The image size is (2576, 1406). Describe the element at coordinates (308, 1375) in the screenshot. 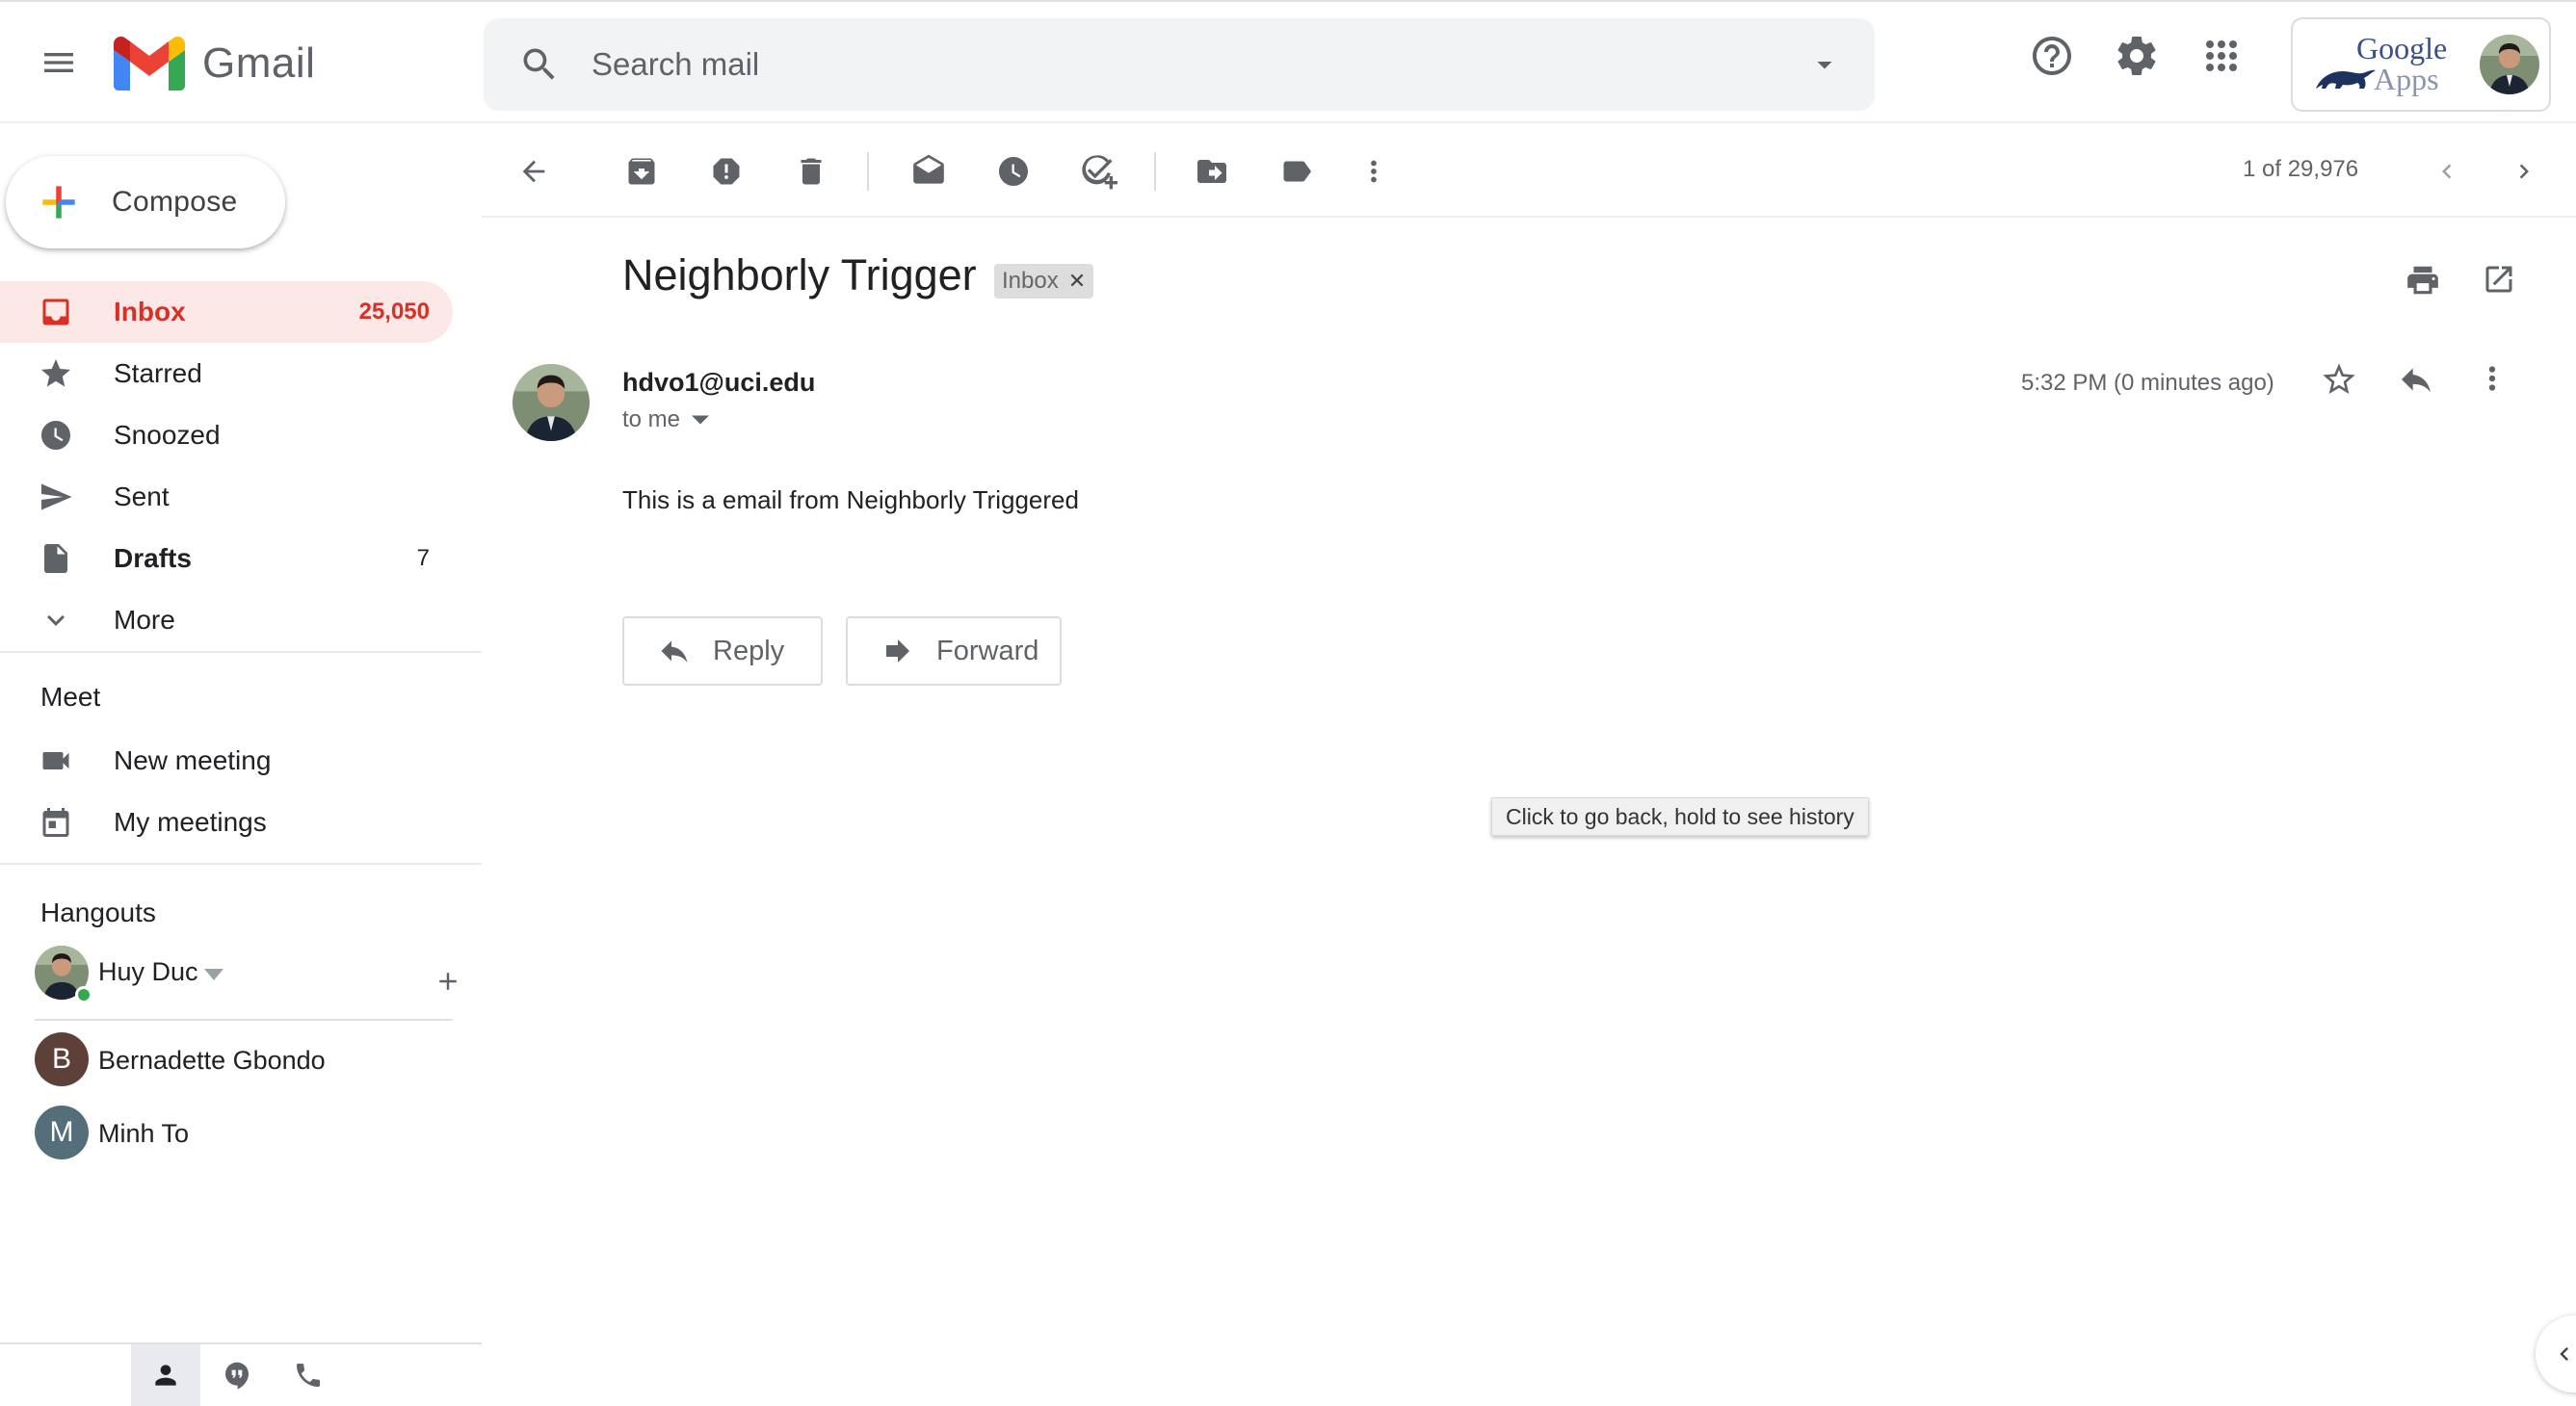

I see `tab-phone-calls` at that location.